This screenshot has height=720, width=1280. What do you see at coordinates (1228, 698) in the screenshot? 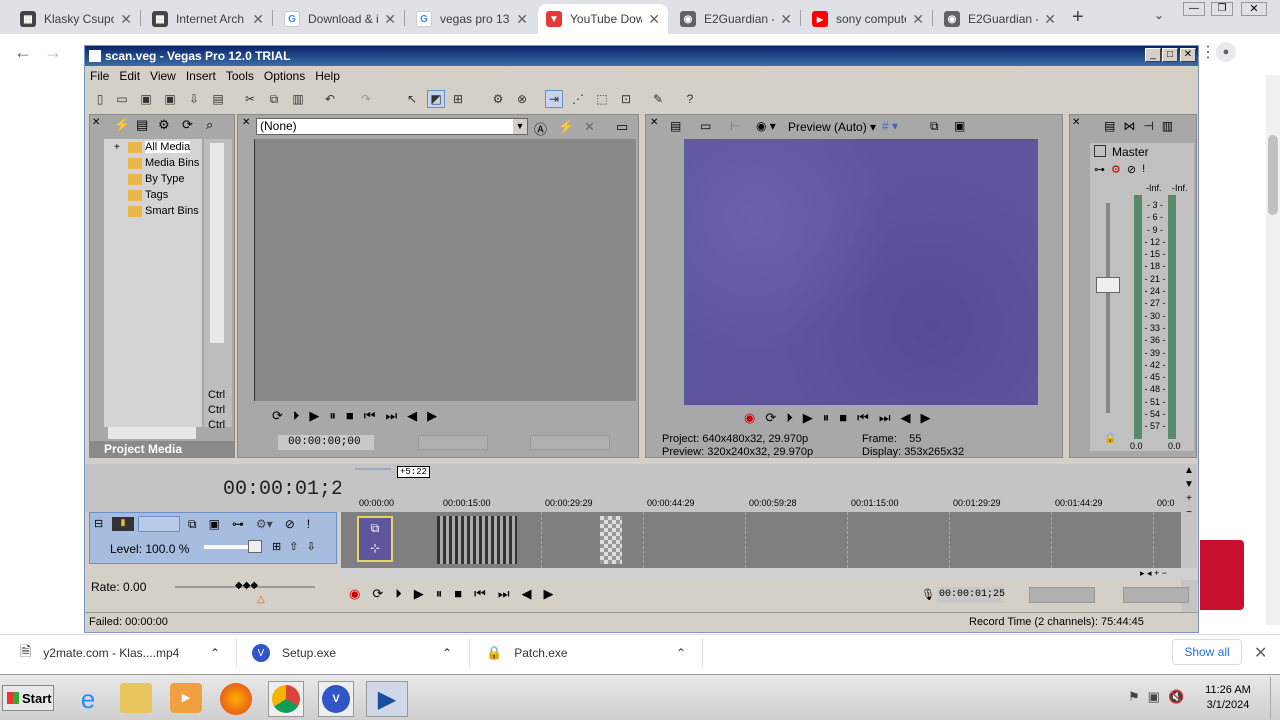
I see `clock: 11:26 AM 3/1/2024` at bounding box center [1228, 698].